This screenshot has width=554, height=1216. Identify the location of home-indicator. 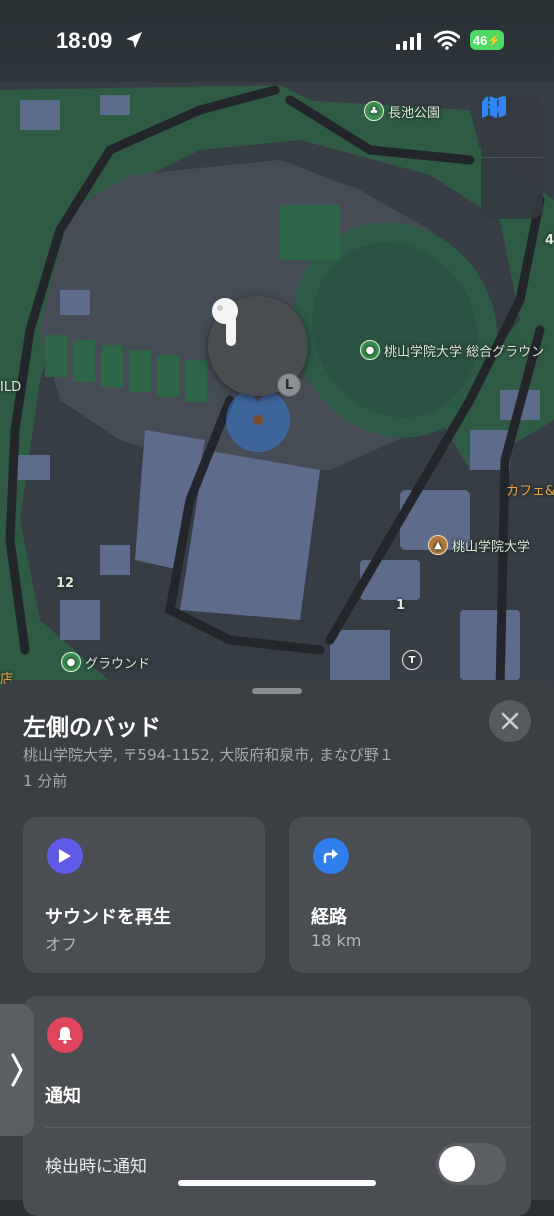
(277, 1183).